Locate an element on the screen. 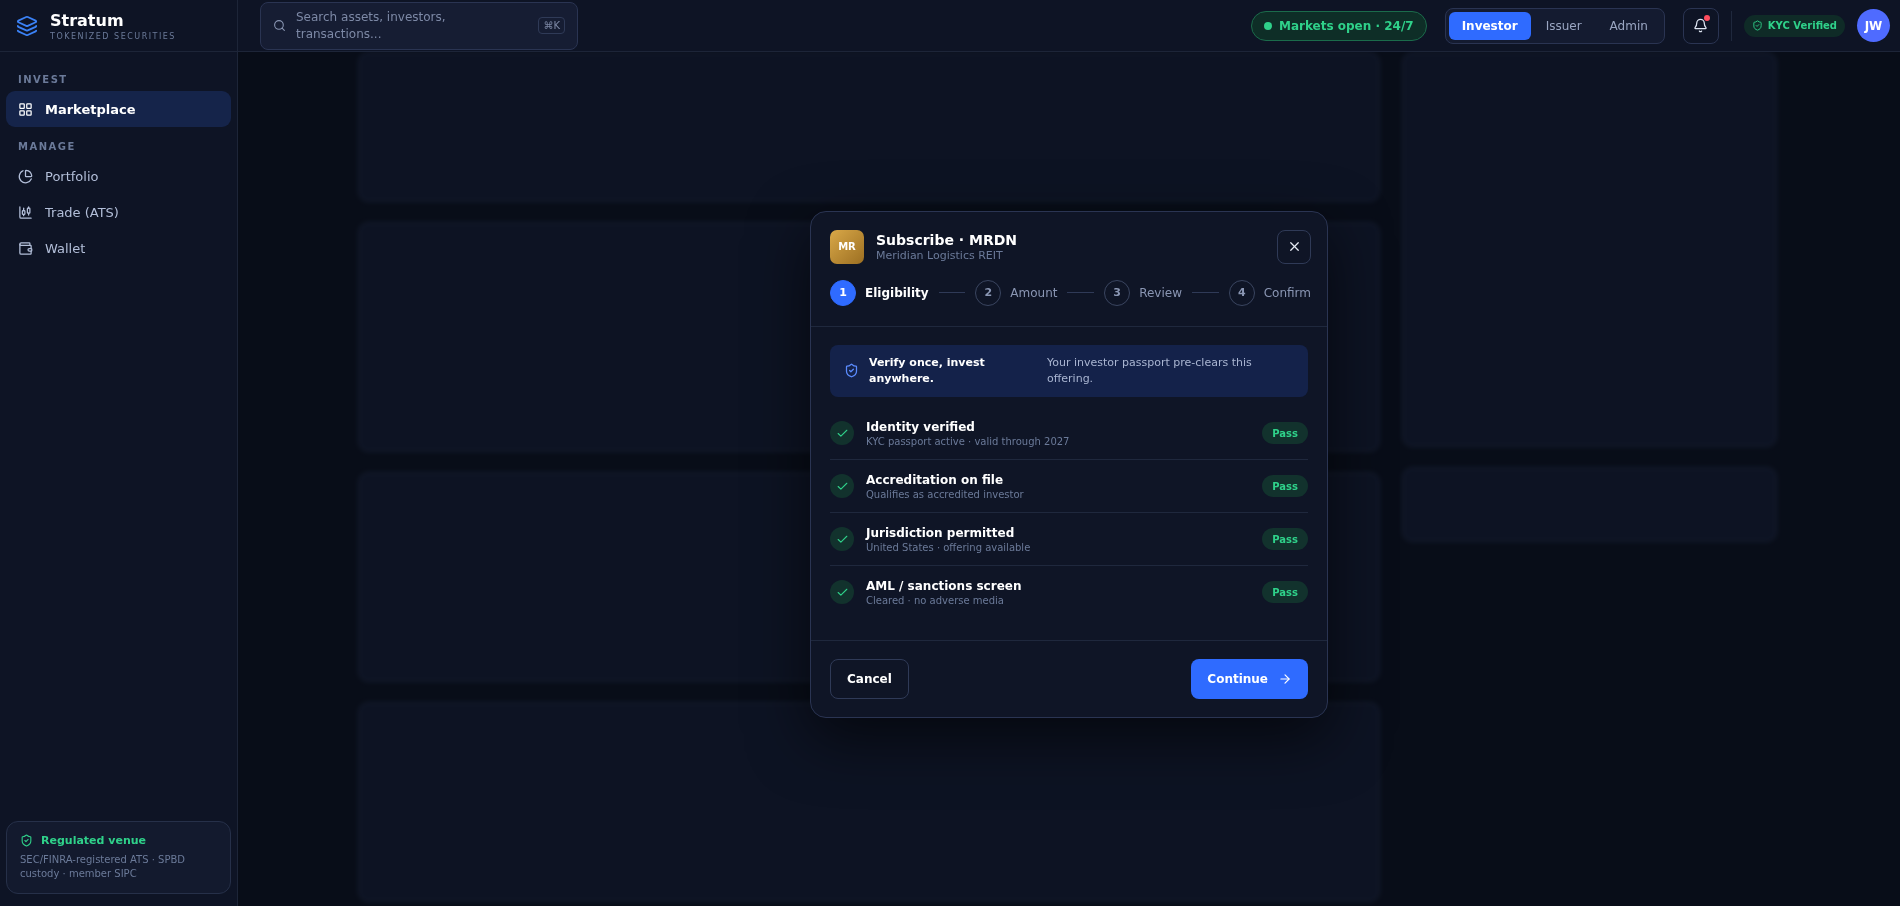  brand-tagline: TOKENIZED SECURITIES is located at coordinates (113, 36).